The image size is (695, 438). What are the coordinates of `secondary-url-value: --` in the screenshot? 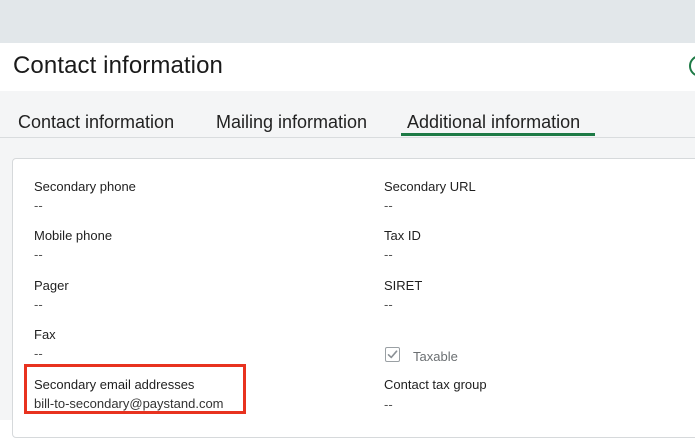 It's located at (388, 205).